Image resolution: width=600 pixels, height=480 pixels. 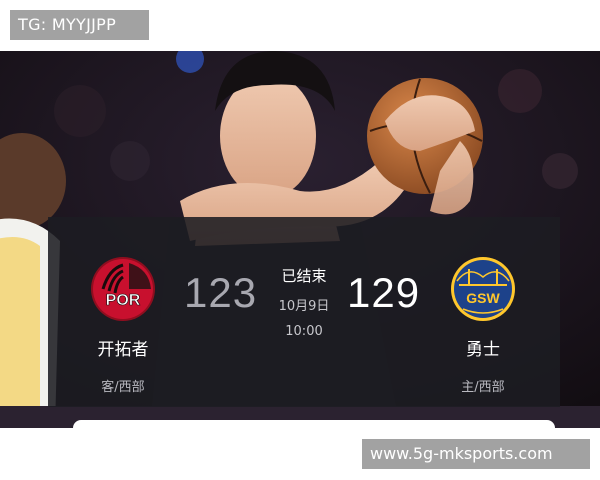 What do you see at coordinates (304, 276) in the screenshot?
I see `game-state: 已结束` at bounding box center [304, 276].